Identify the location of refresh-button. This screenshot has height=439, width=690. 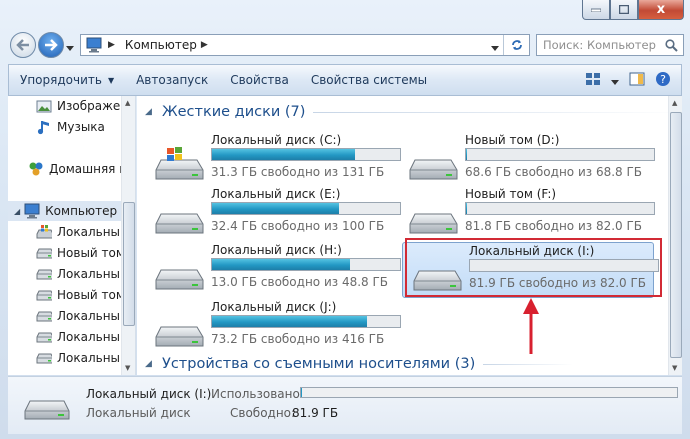
(516, 45).